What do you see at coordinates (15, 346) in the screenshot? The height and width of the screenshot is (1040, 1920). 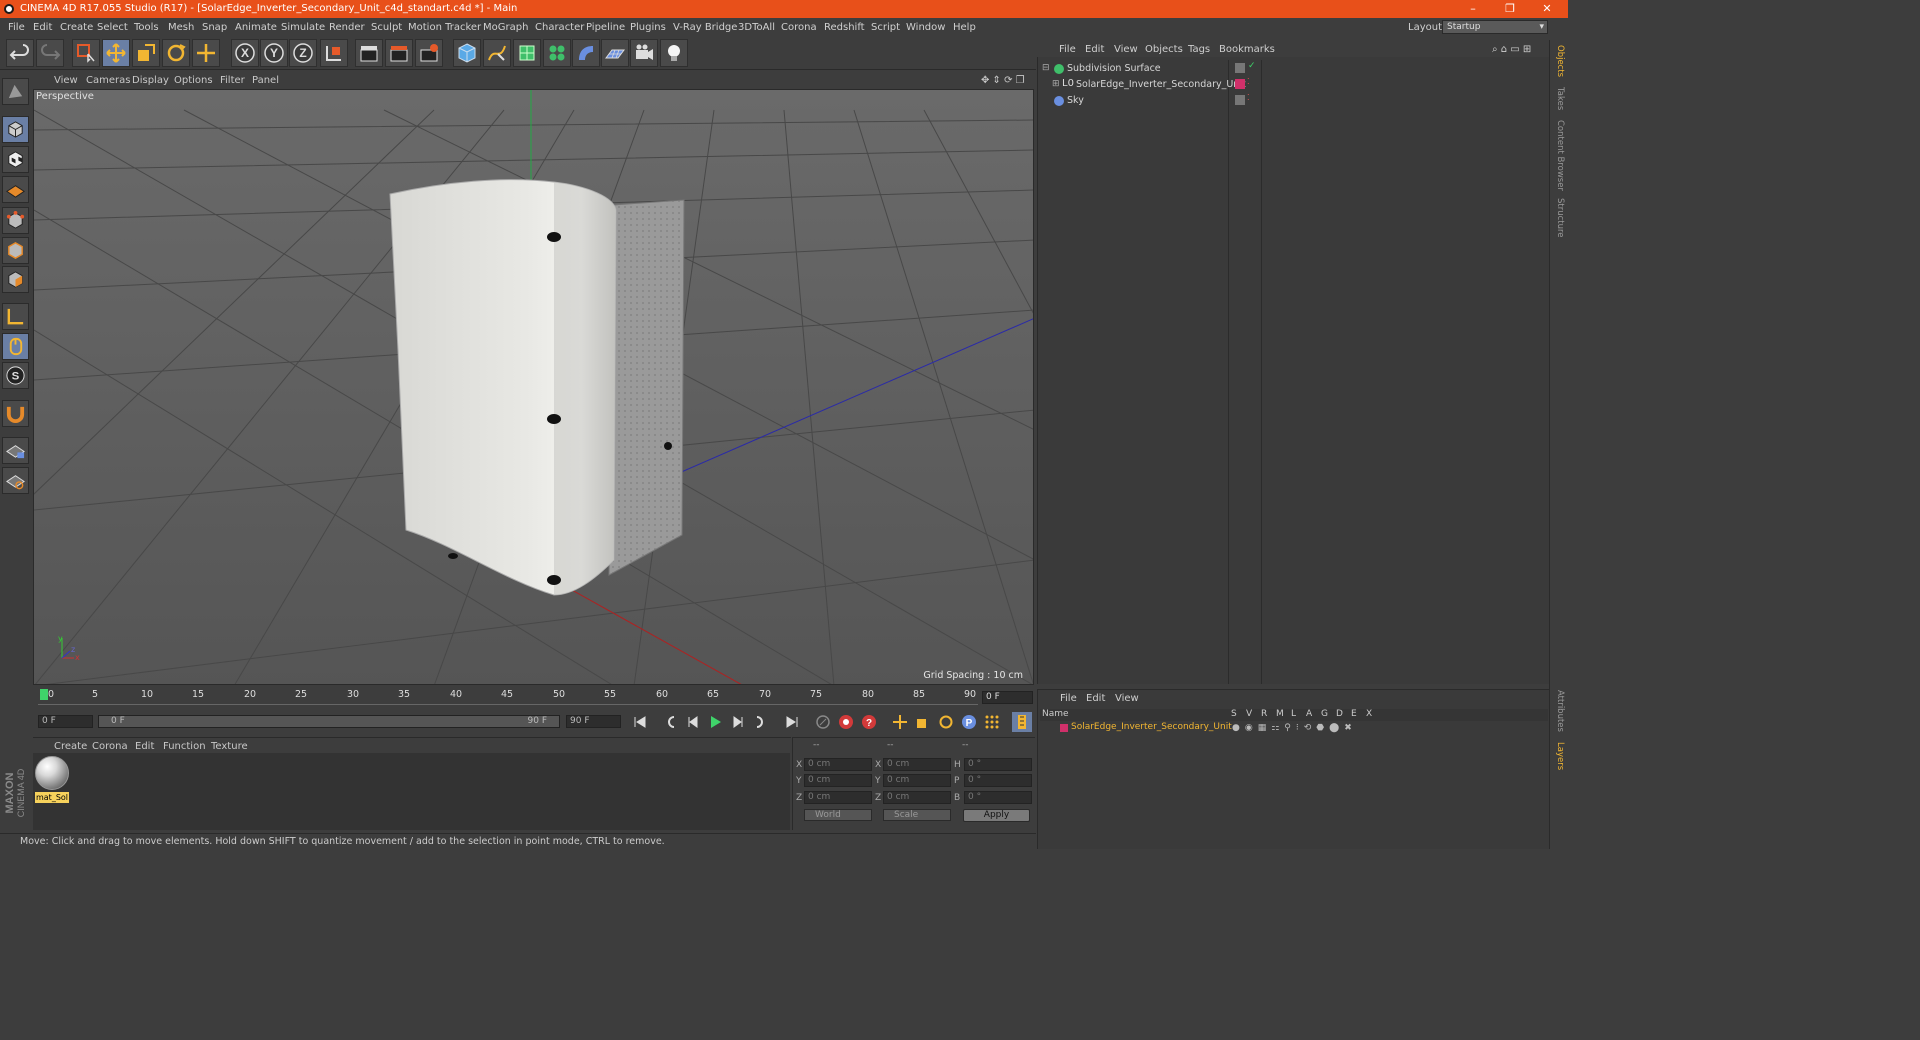 I see `tweak-mode-button` at bounding box center [15, 346].